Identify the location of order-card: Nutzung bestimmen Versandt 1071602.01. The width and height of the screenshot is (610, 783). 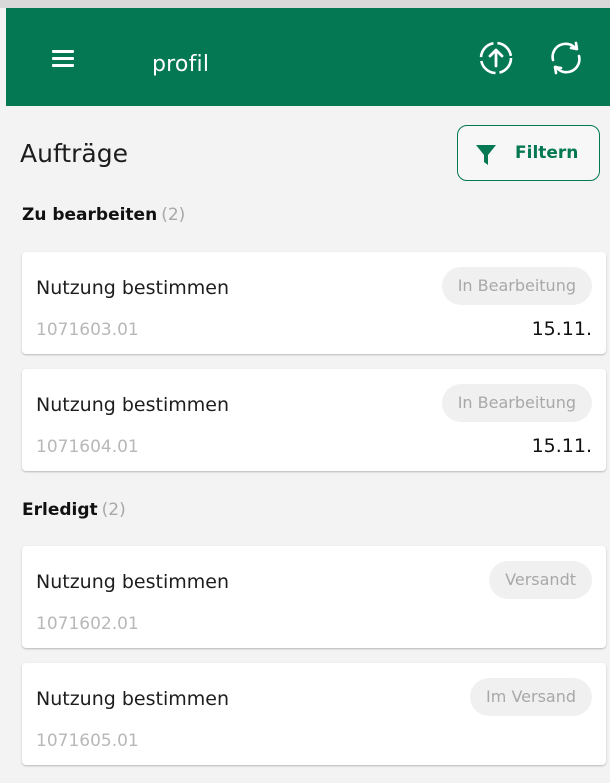
(314, 597).